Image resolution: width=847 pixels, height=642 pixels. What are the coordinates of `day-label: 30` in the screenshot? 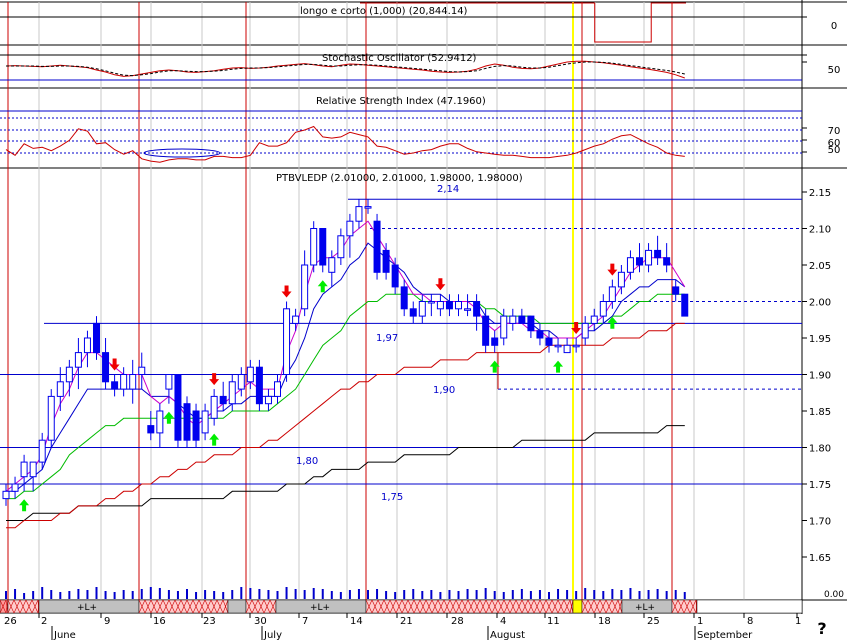 It's located at (260, 621).